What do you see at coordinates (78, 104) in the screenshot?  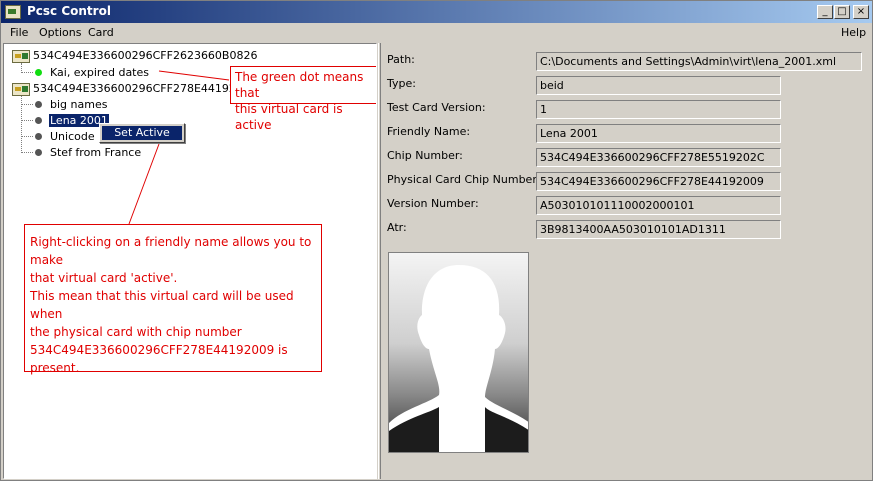 I see `tree-item-big-names: big names` at bounding box center [78, 104].